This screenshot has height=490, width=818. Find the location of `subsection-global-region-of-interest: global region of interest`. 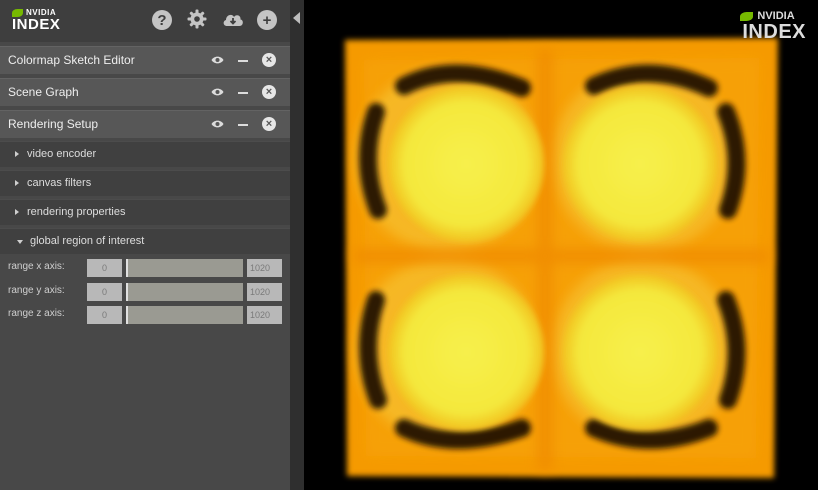

subsection-global-region-of-interest: global region of interest is located at coordinates (145, 241).